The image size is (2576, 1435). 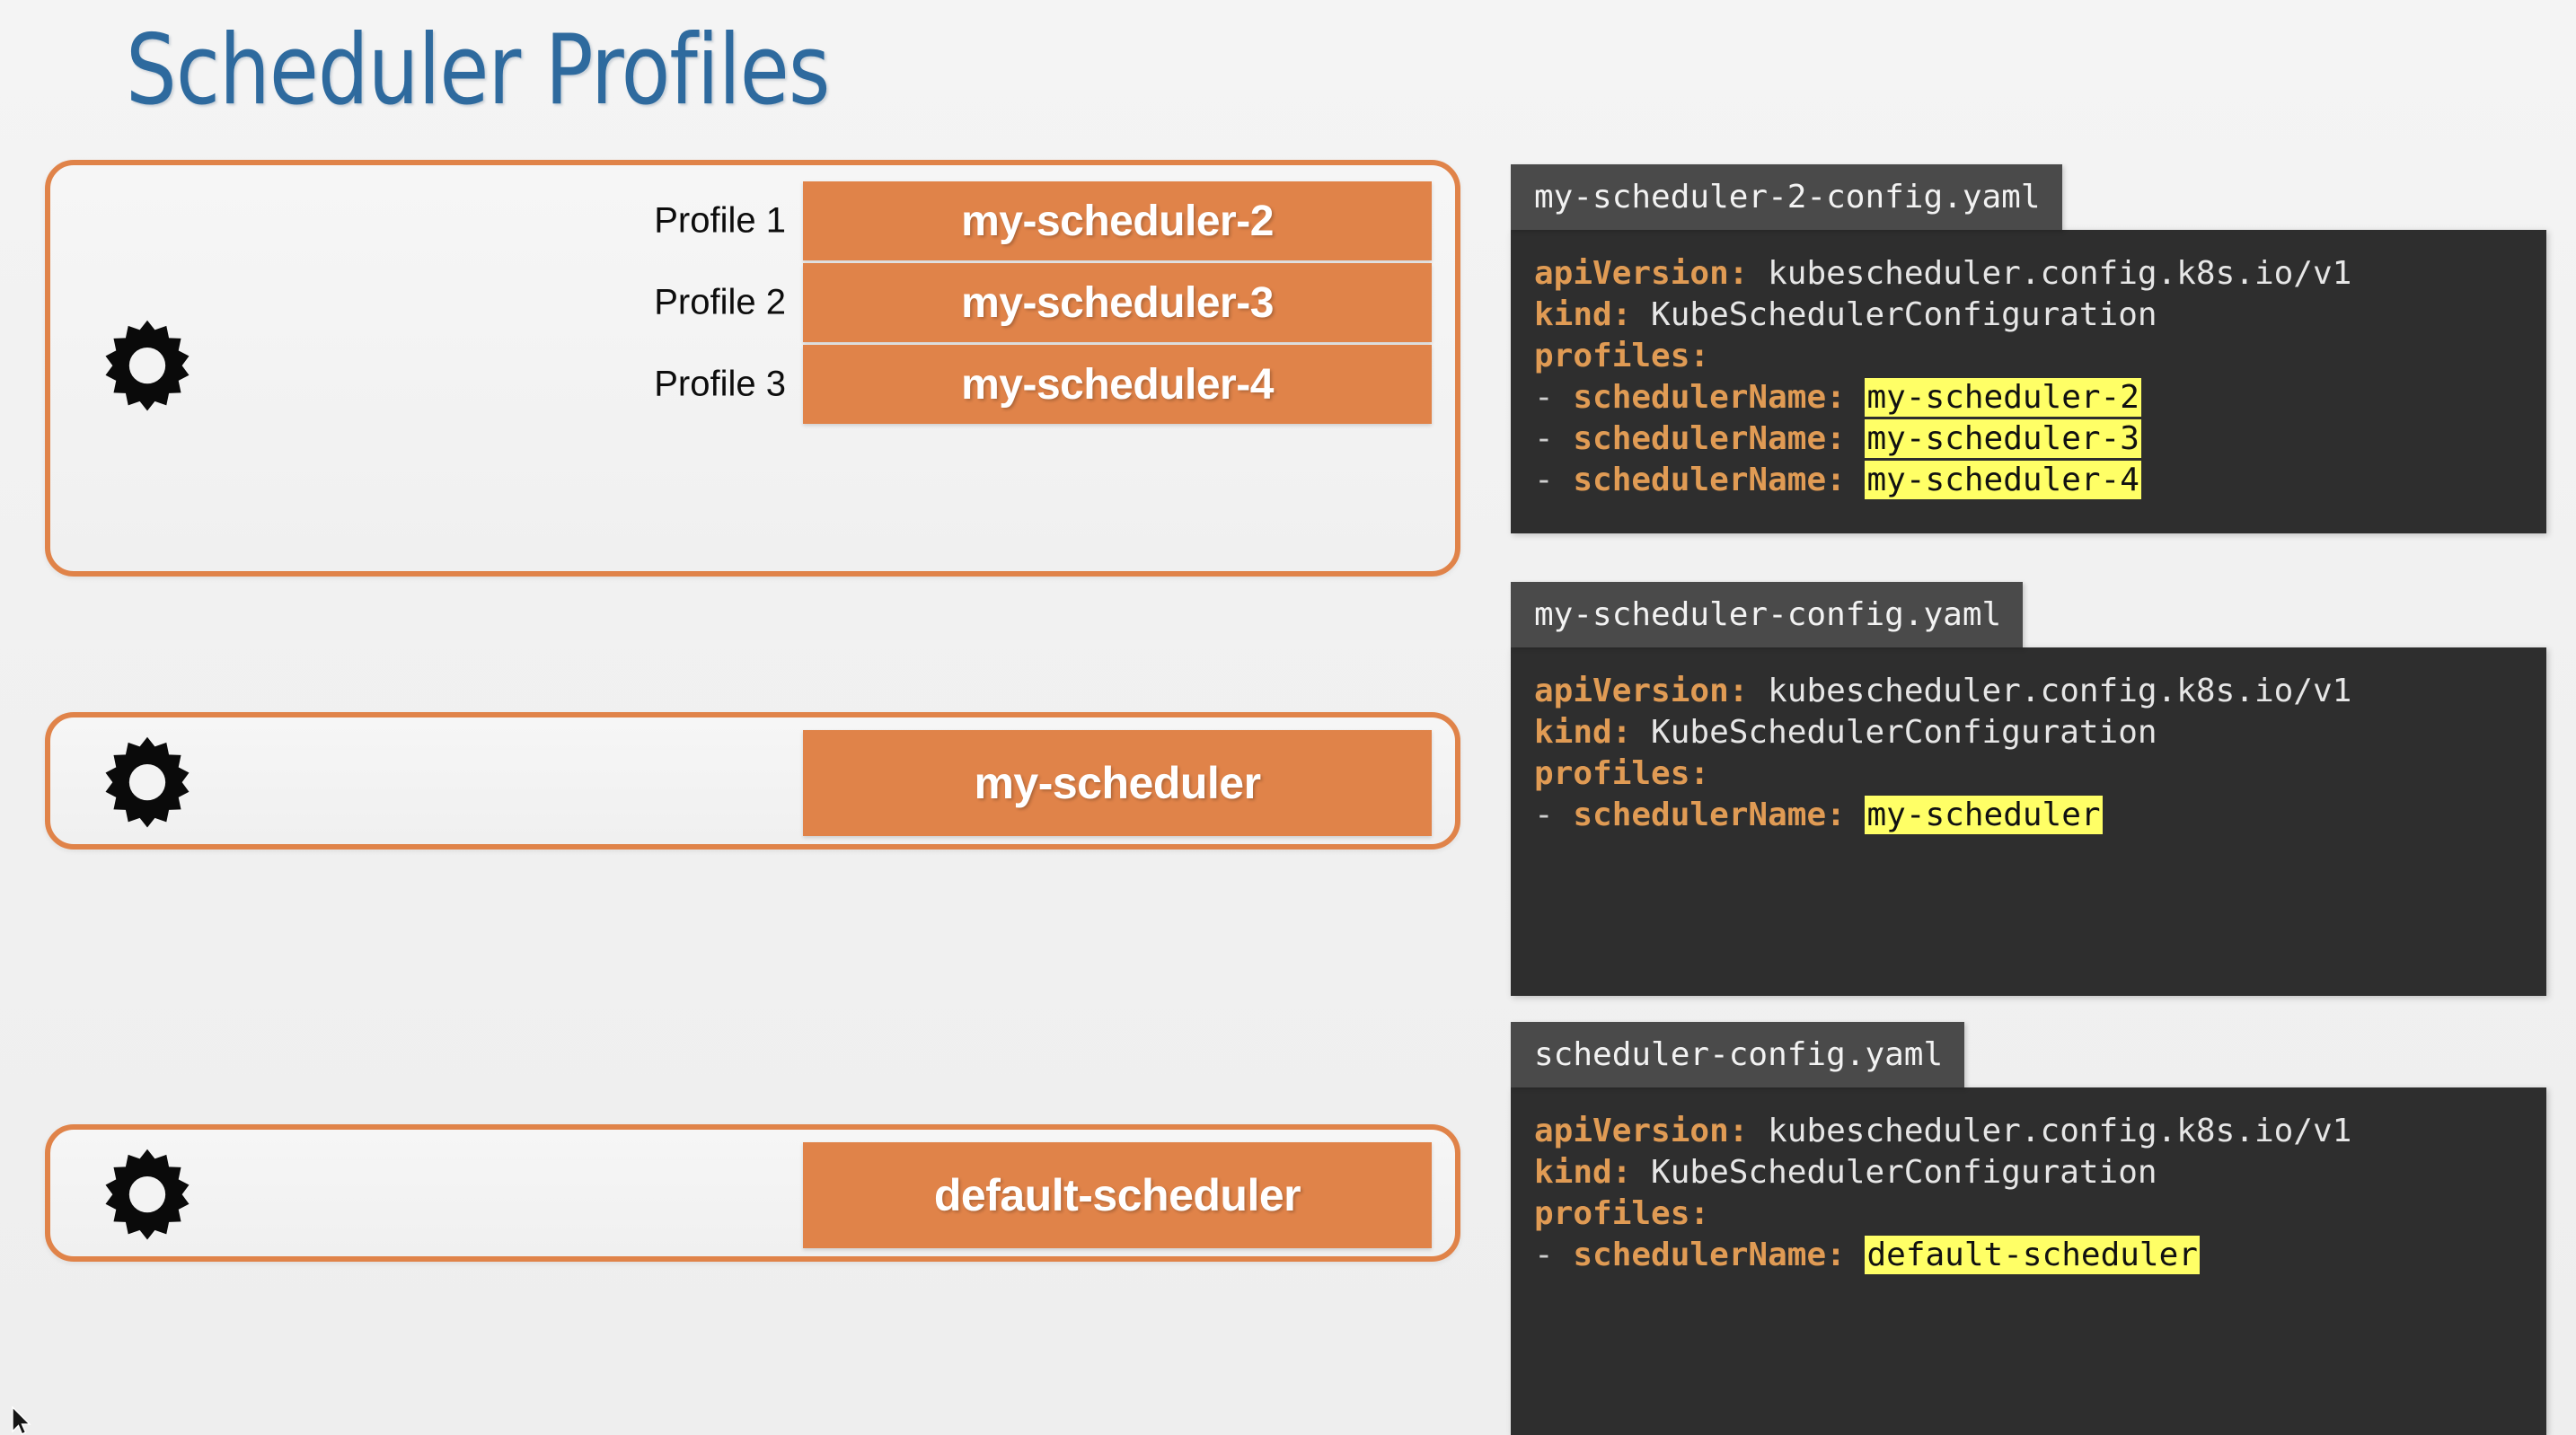 I want to click on scheduler-name-bar: default-scheduler, so click(x=1117, y=1195).